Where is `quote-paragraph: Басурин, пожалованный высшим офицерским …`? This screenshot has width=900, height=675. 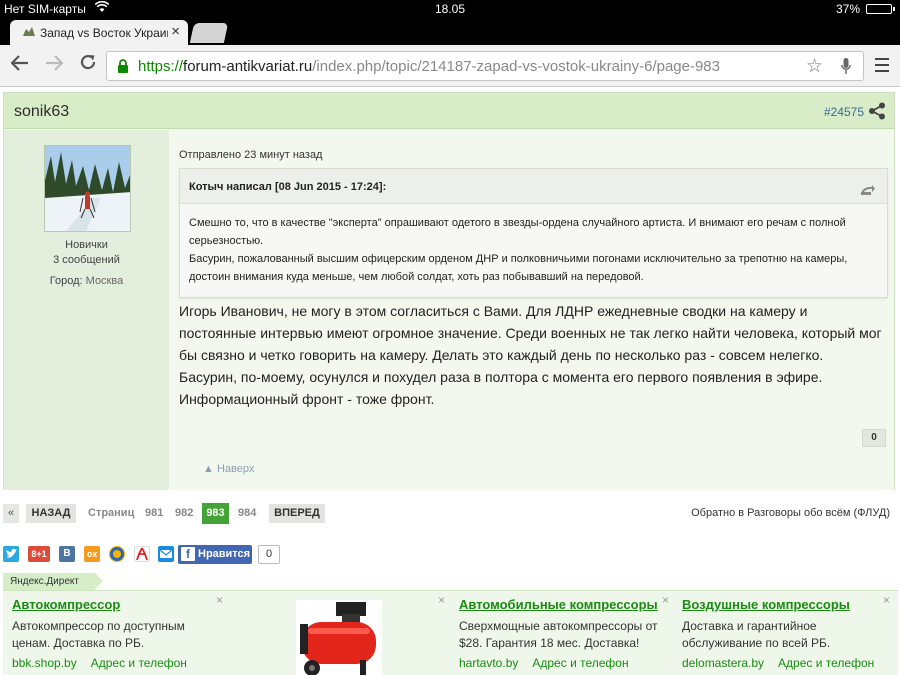
quote-paragraph: Басурин, пожалованный высшим офицерским … is located at coordinates (518, 268).